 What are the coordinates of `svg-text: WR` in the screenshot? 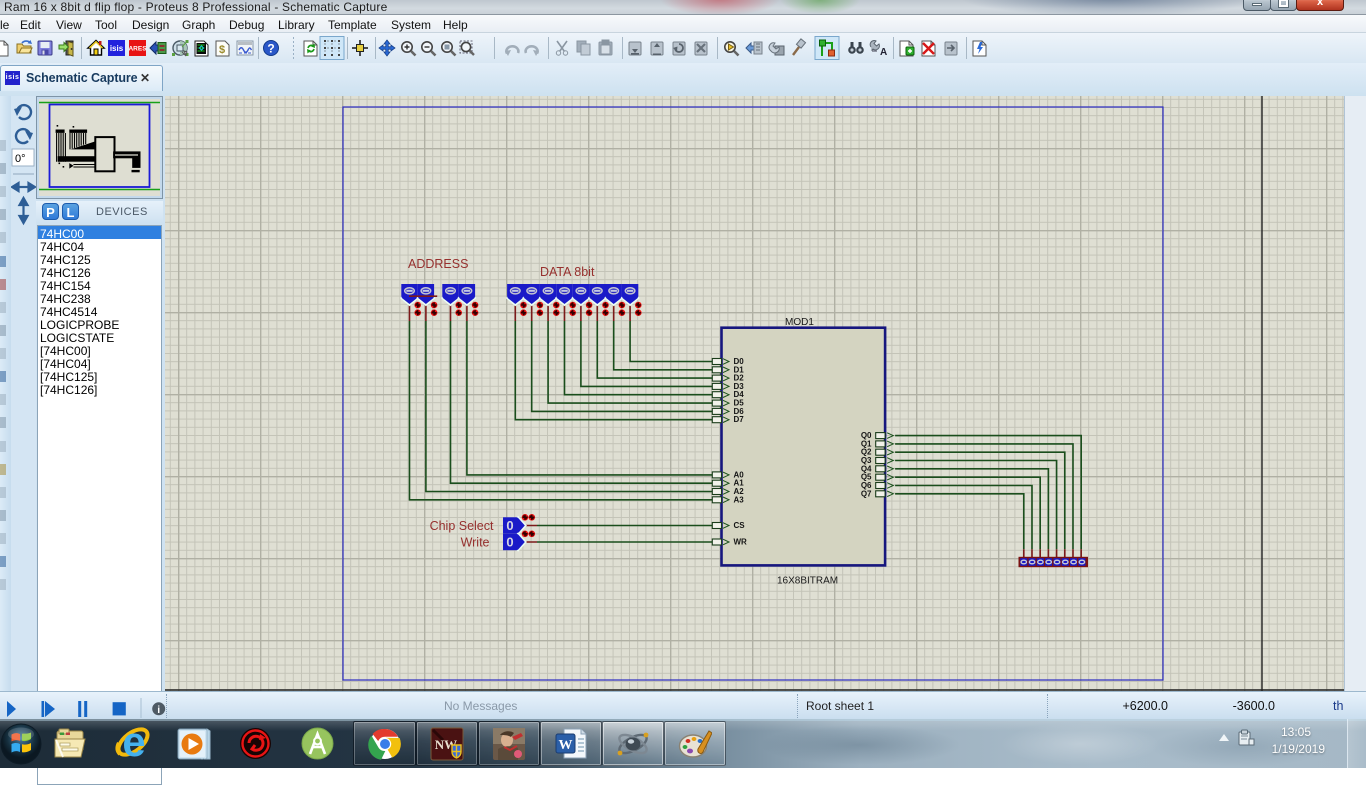 It's located at (741, 542).